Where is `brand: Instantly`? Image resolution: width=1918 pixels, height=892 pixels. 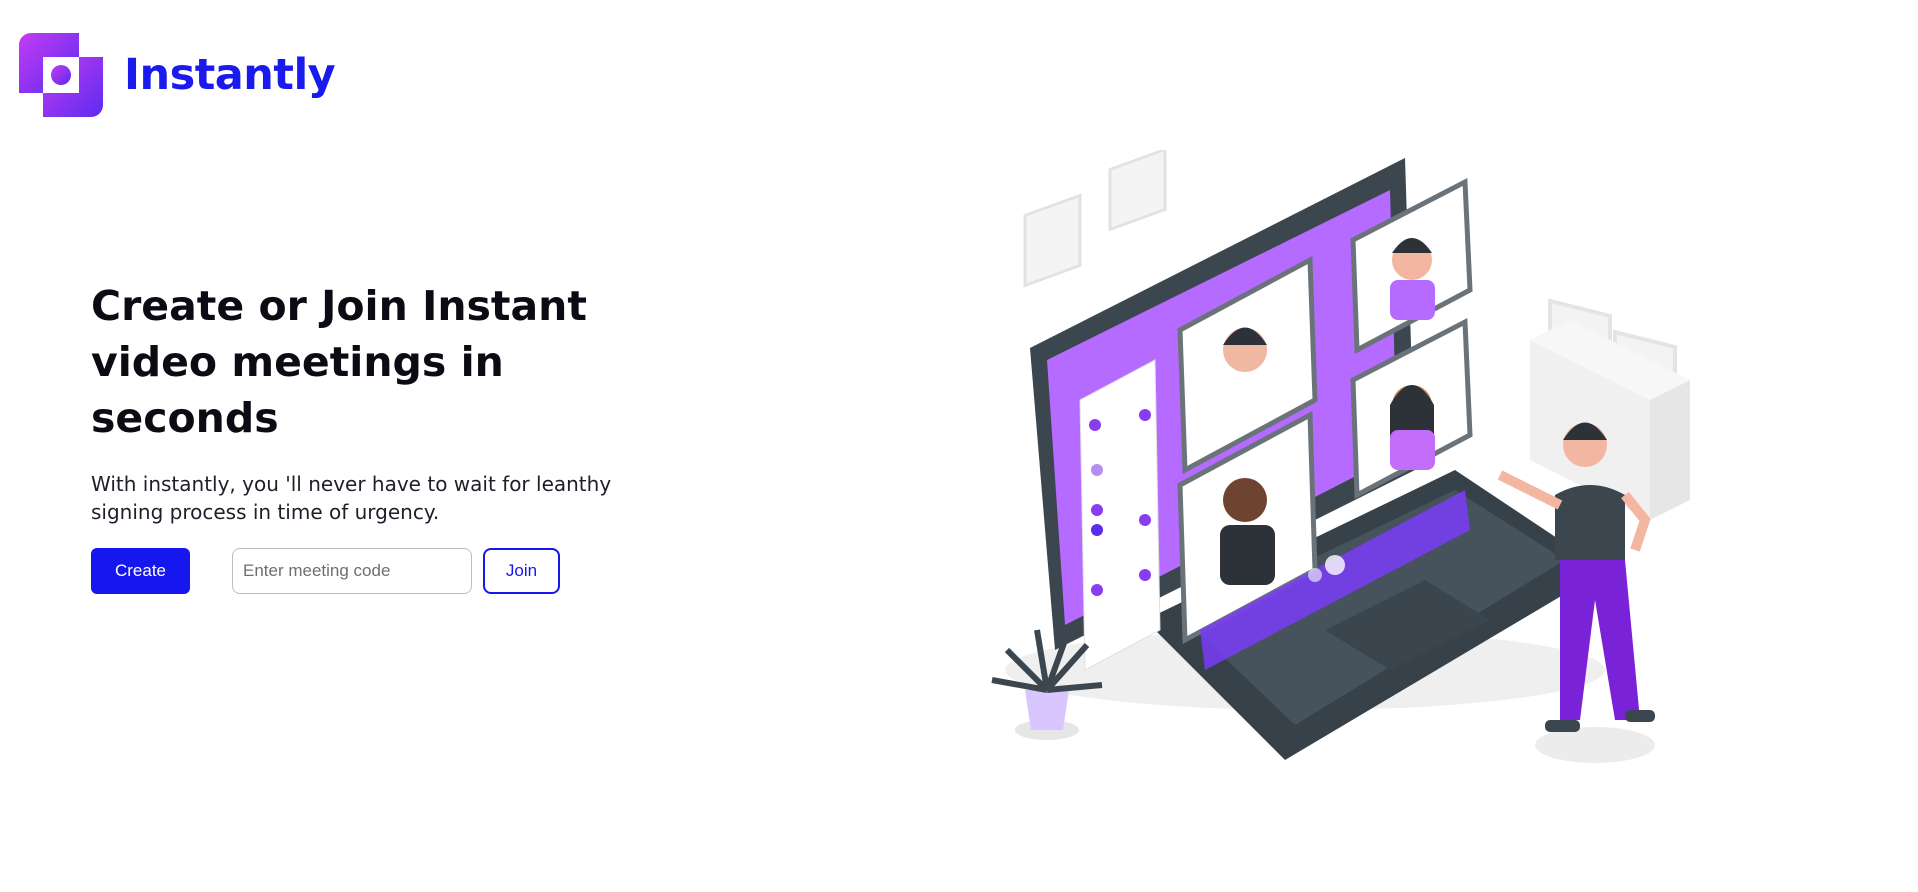 brand: Instantly is located at coordinates (177, 75).